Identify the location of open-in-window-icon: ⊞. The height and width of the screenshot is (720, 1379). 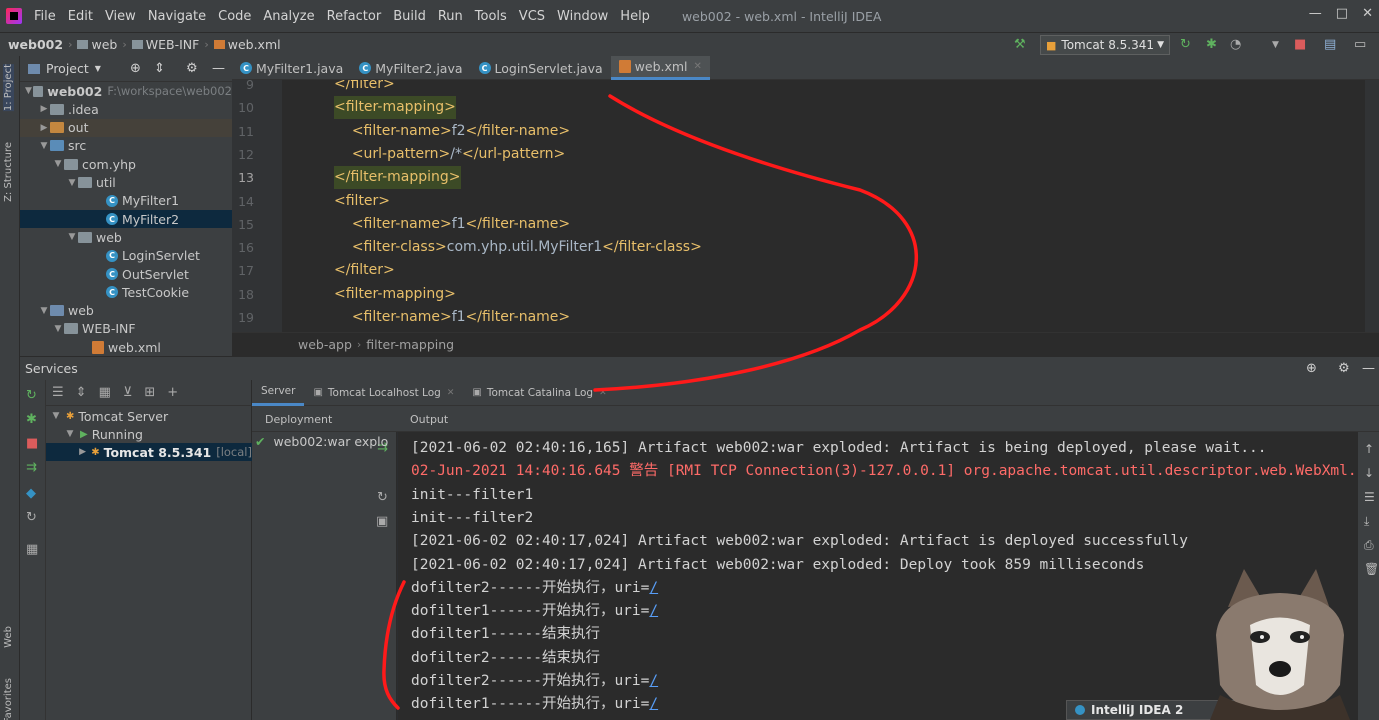
(149, 392).